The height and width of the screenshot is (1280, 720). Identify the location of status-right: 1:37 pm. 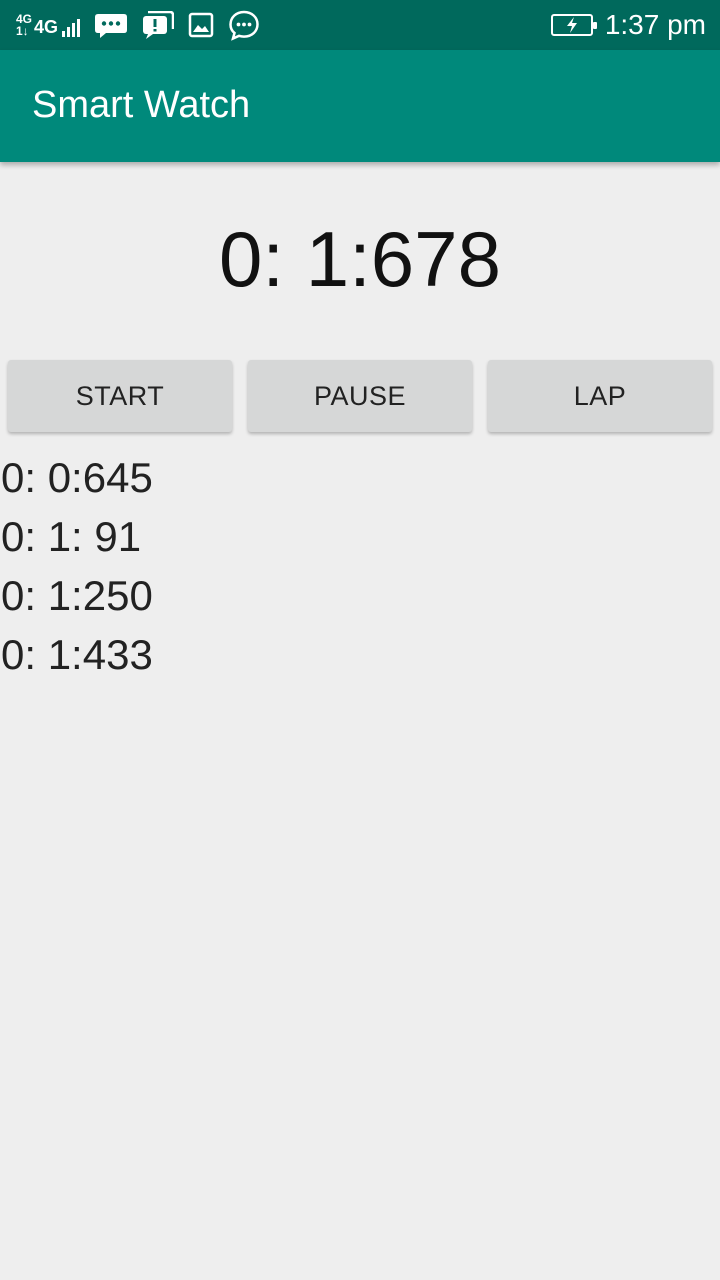
(628, 25).